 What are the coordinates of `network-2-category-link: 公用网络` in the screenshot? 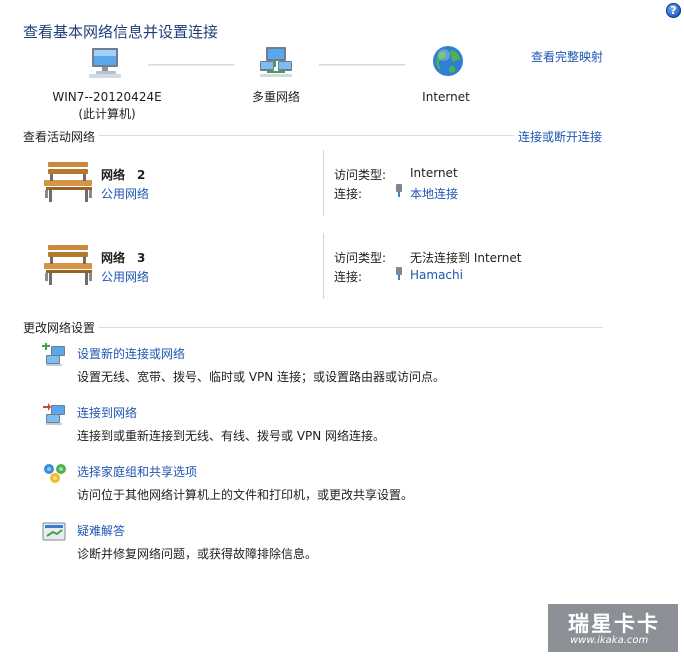 It's located at (125, 193).